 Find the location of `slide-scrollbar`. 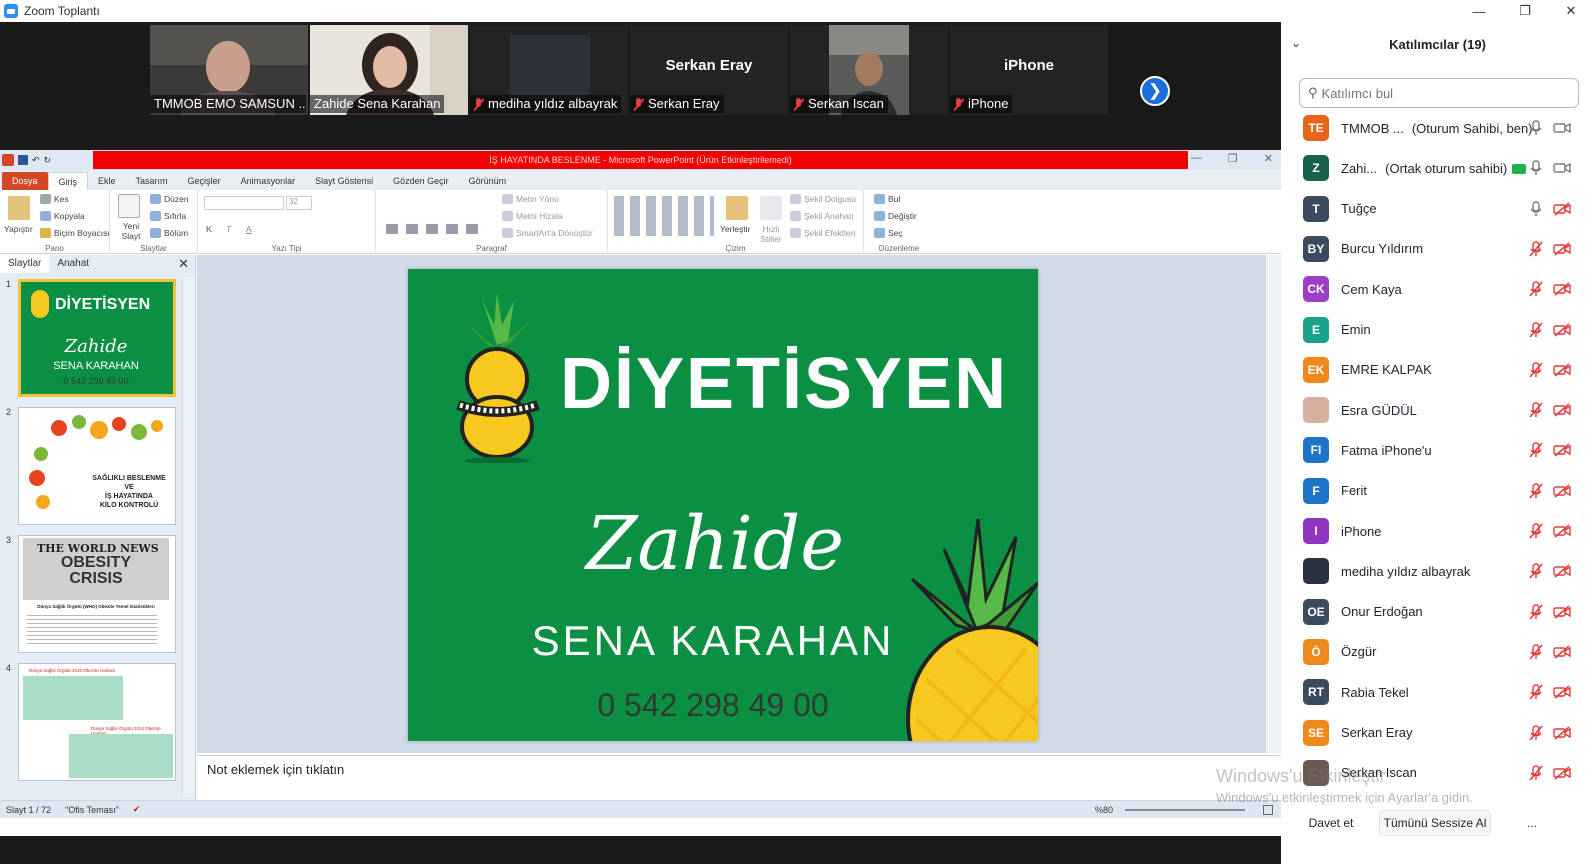

slide-scrollbar is located at coordinates (1273, 504).